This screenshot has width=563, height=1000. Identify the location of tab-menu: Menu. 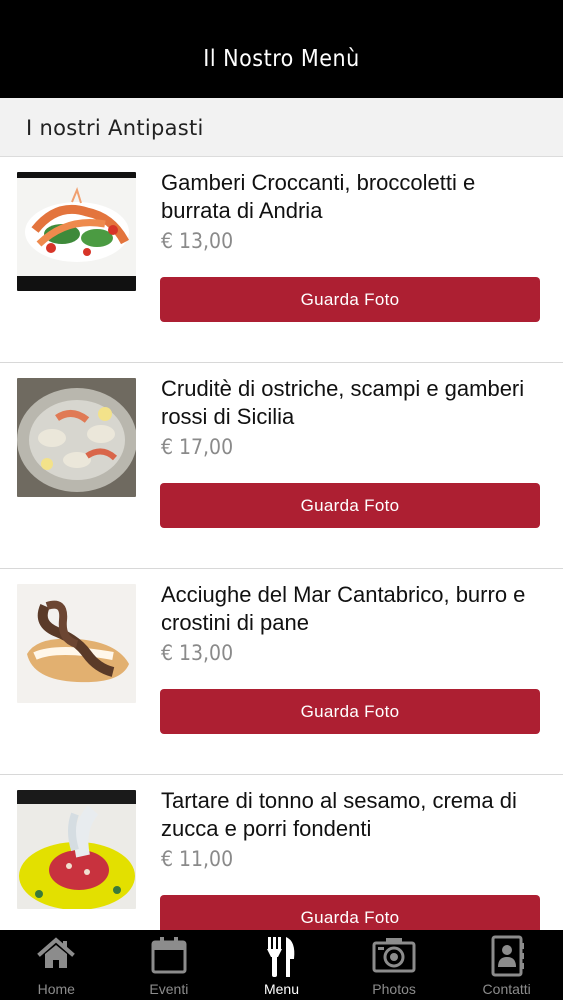
(281, 965).